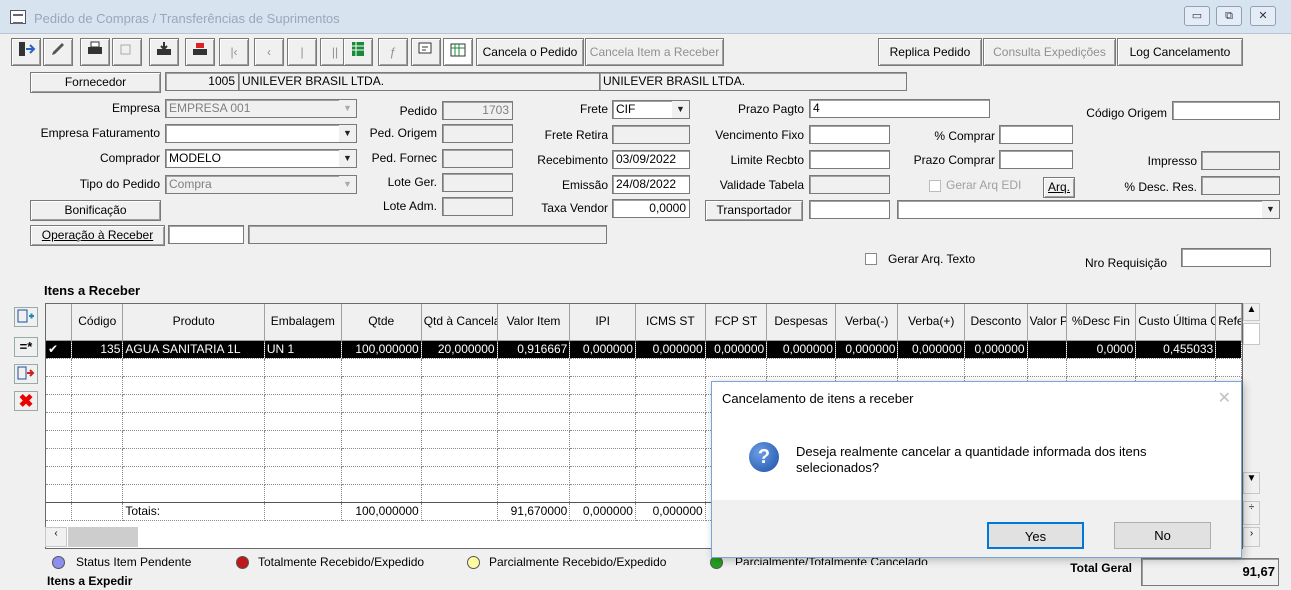 This screenshot has height=590, width=1291. Describe the element at coordinates (97, 235) in the screenshot. I see `operacao-receber-button: Operação à Receber` at that location.